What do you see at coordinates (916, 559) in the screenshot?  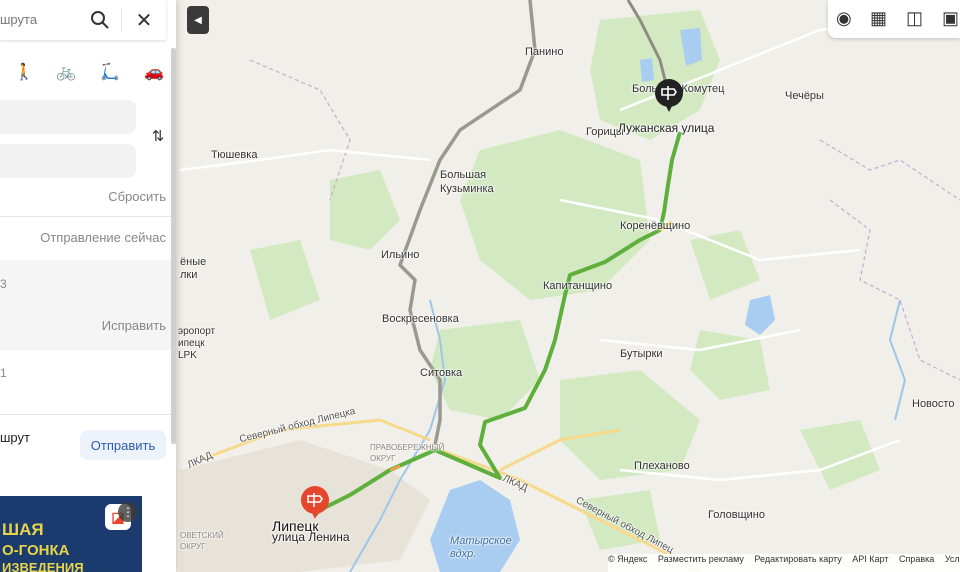 I see `help-link: Справка` at bounding box center [916, 559].